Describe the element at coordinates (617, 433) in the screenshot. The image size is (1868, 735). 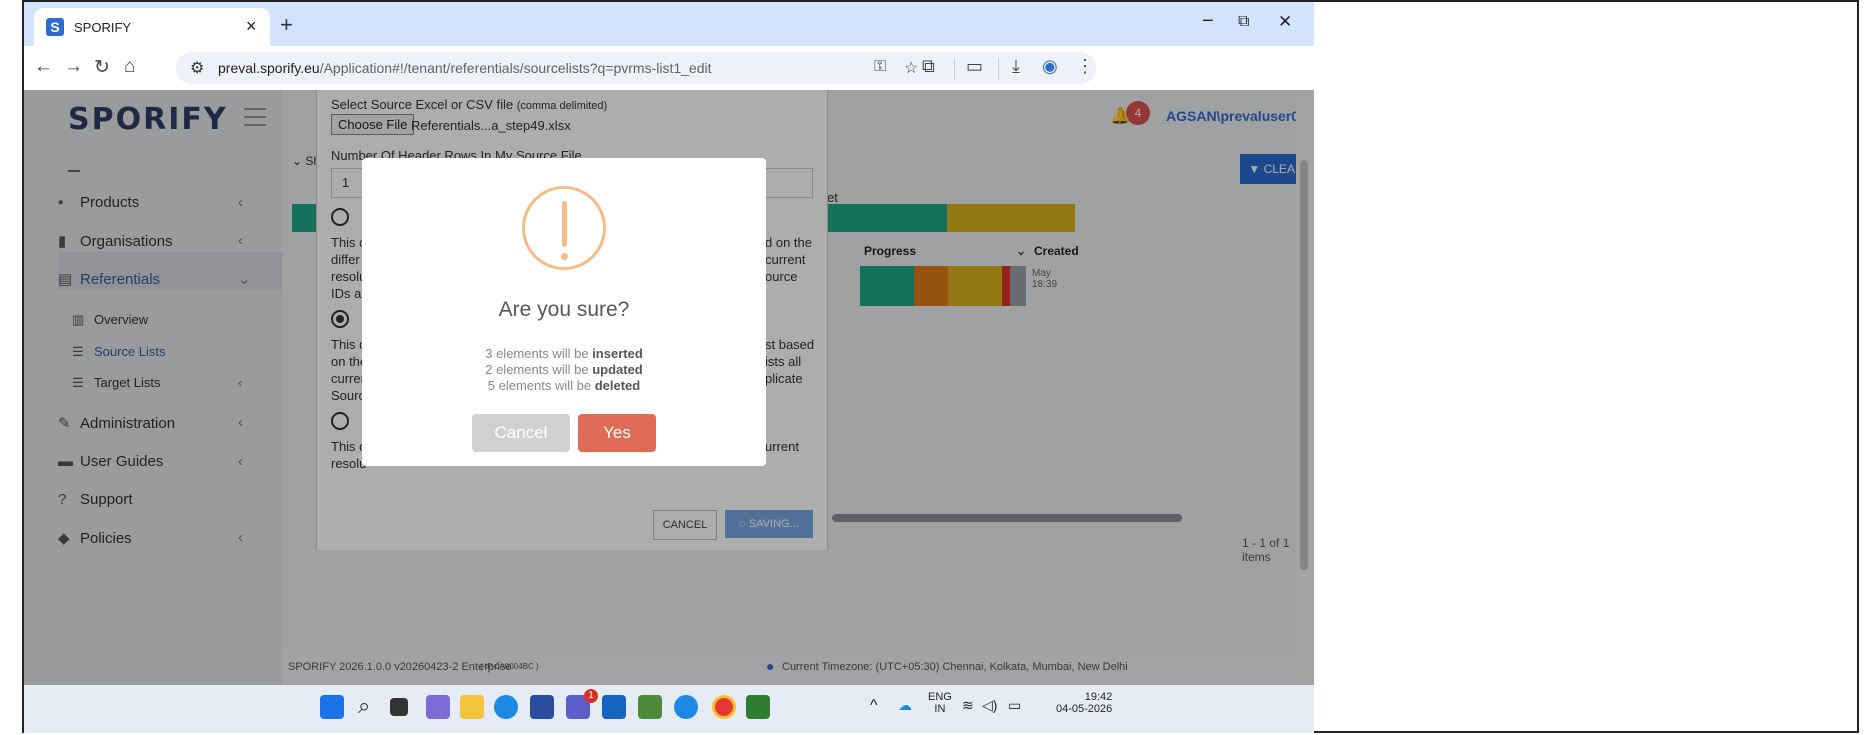
I see `dialog-yes-button: Yes` at that location.